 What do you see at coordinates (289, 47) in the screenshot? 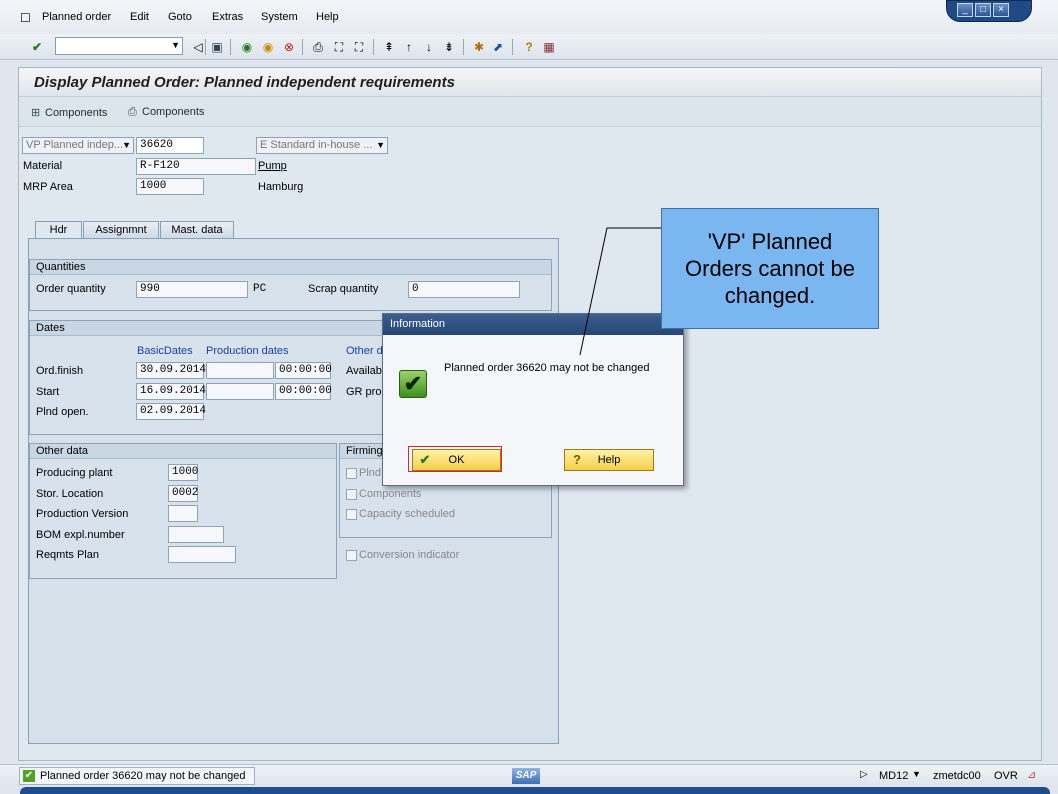
I see `cancel-icon: ⊗` at bounding box center [289, 47].